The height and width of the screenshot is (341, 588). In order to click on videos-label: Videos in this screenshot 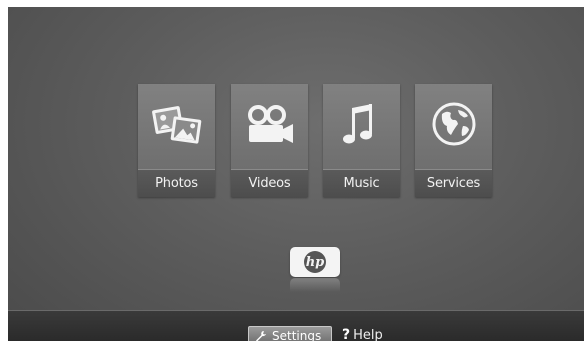, I will do `click(269, 183)`.